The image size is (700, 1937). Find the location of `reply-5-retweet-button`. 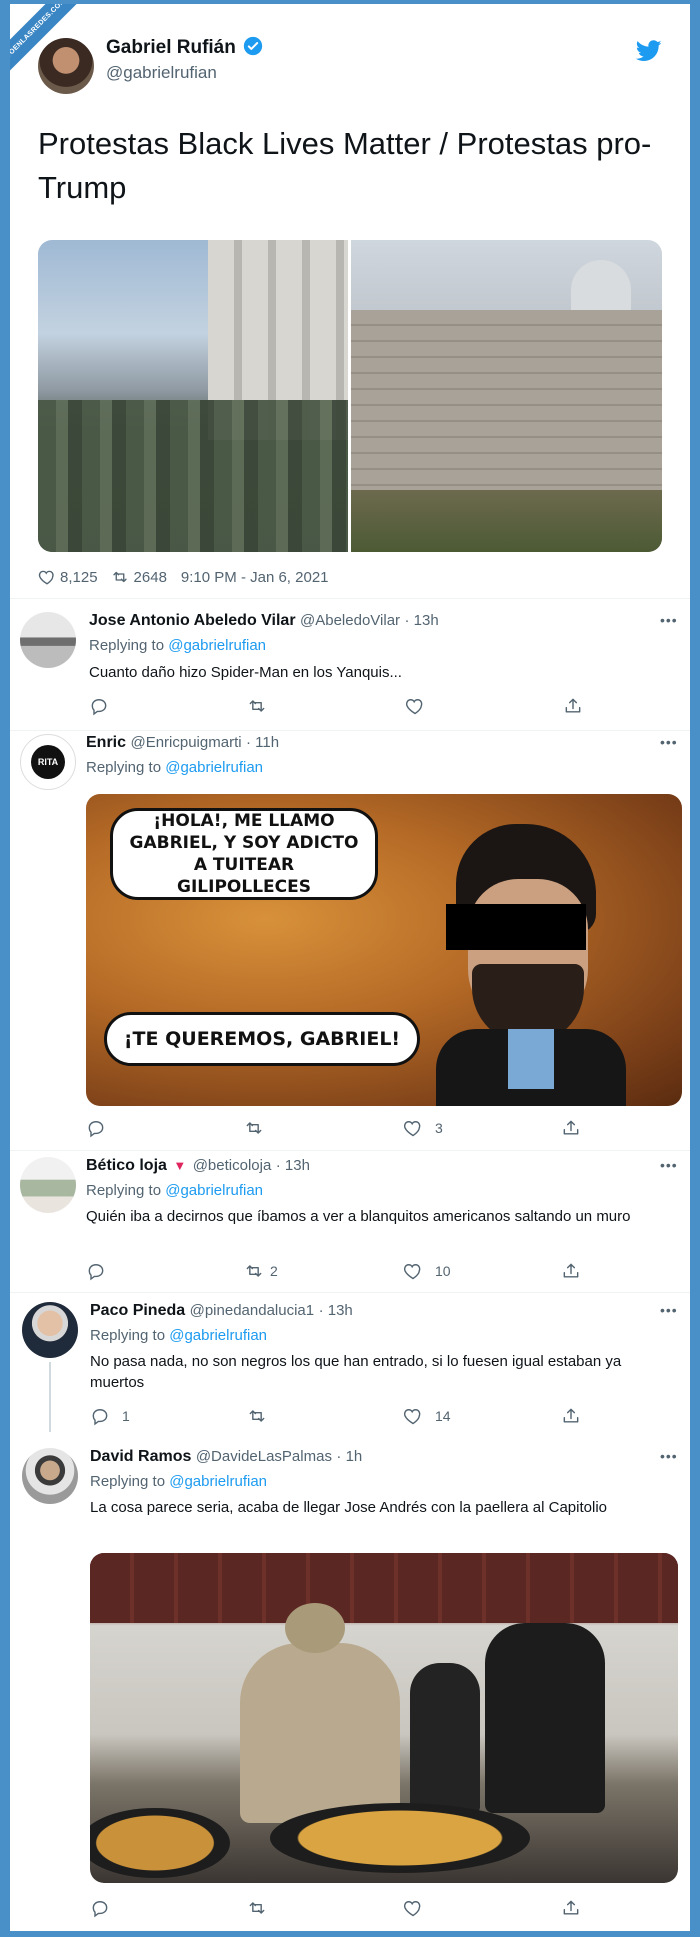

reply-5-retweet-button is located at coordinates (260, 1908).